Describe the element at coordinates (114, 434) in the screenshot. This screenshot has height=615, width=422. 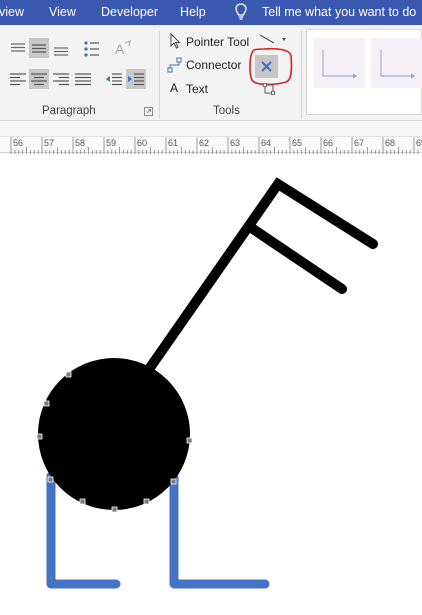
I see `circle-shape` at that location.